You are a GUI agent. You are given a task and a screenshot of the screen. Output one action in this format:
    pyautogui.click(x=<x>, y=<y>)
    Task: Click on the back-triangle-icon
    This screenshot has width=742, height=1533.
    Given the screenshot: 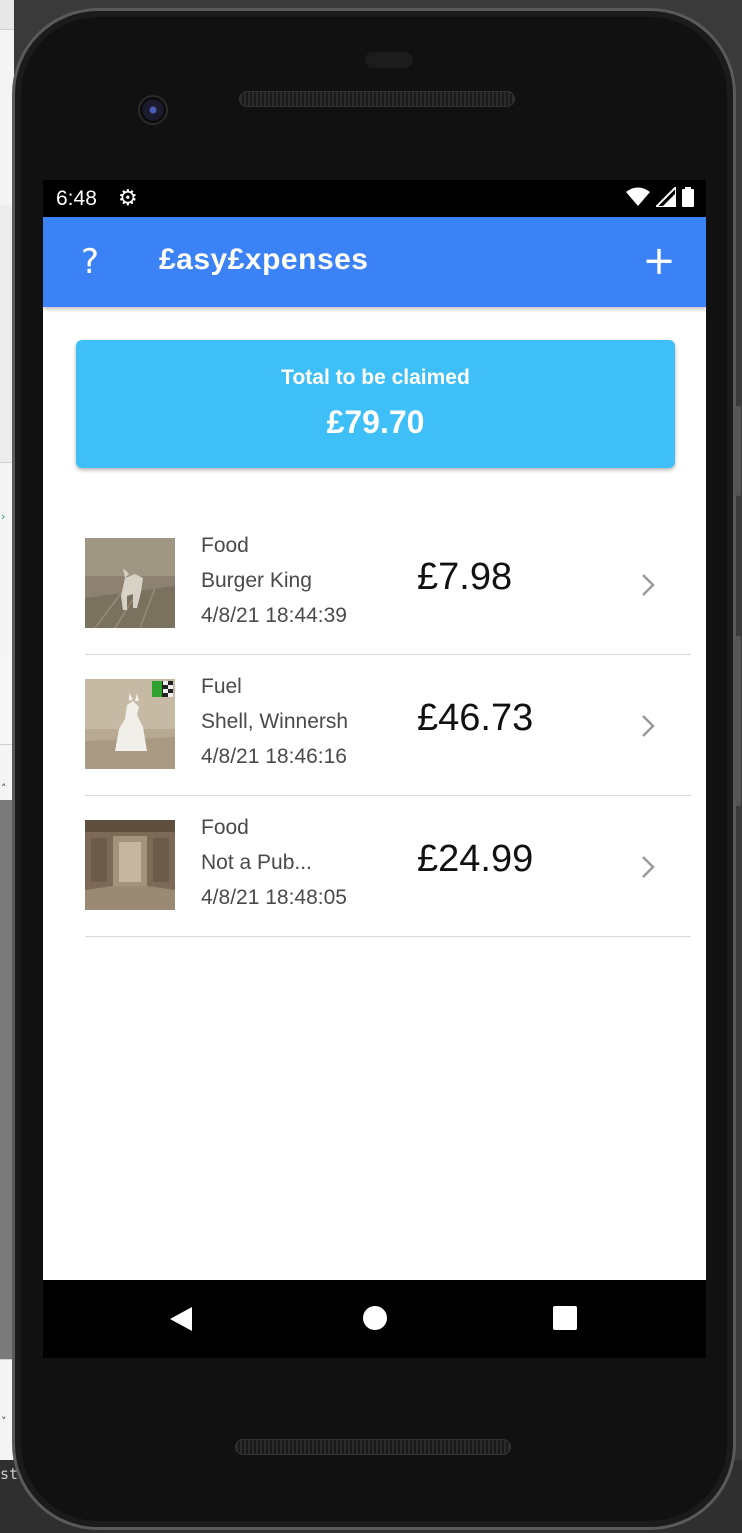 What is the action you would take?
    pyautogui.click(x=181, y=1319)
    